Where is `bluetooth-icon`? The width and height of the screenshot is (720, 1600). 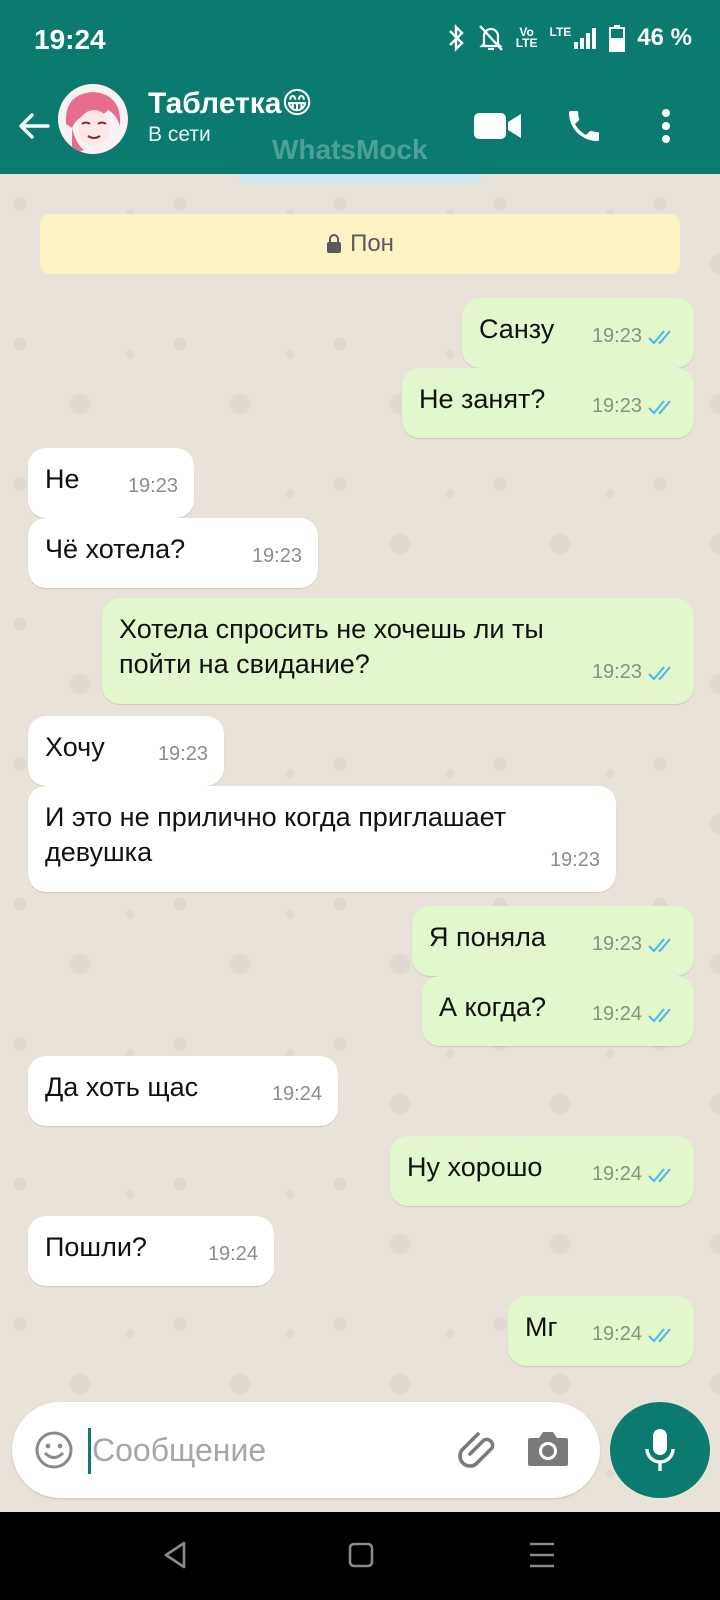 bluetooth-icon is located at coordinates (456, 38).